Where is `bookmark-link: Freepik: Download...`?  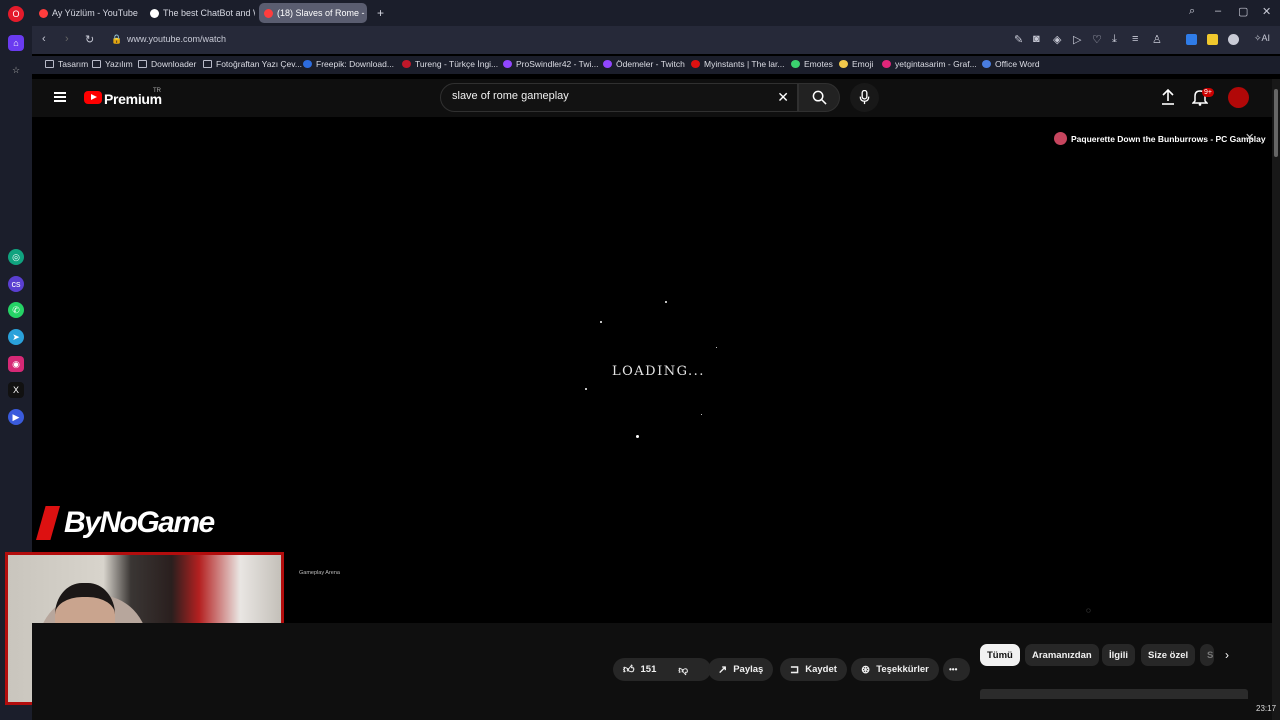
bookmark-link: Freepik: Download... is located at coordinates (348, 64).